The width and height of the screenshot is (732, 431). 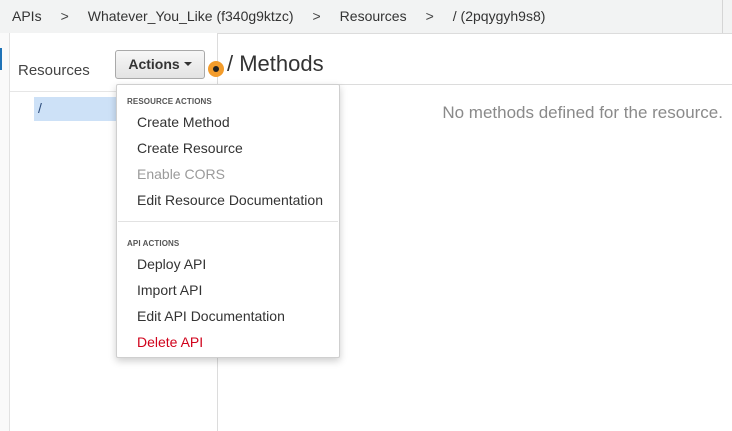 I want to click on menu-item-edit-api-documentation: Edit API Documentation, so click(x=211, y=316).